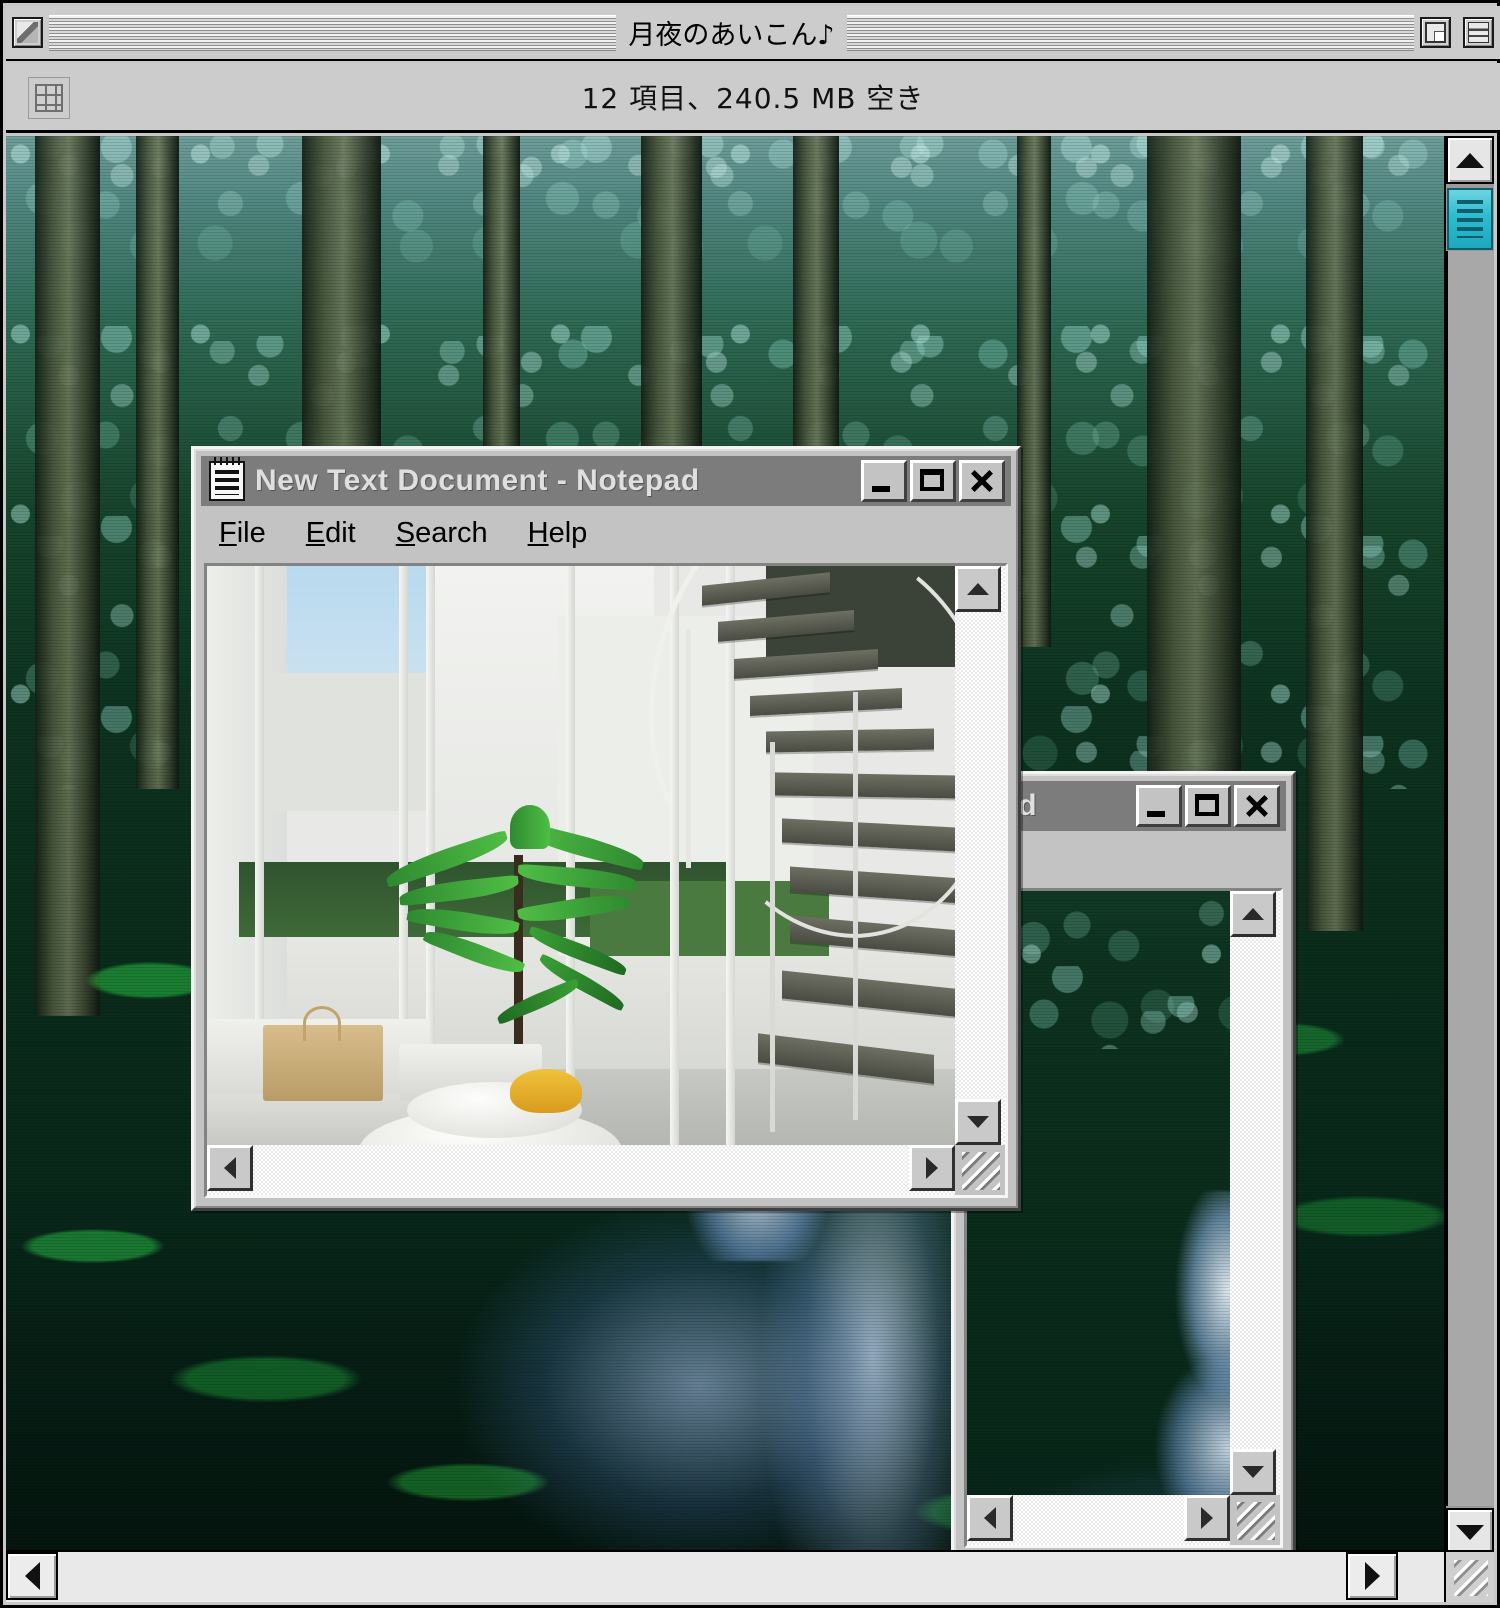 The height and width of the screenshot is (1608, 1500). What do you see at coordinates (1469, 1576) in the screenshot?
I see `finder-resize-grip` at bounding box center [1469, 1576].